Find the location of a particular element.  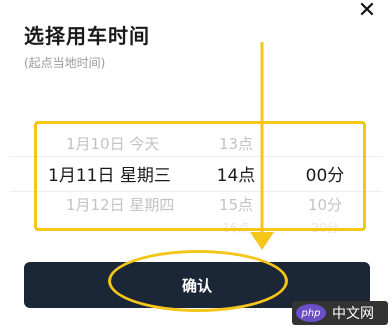

page-subtitle: (起点当地时间) is located at coordinates (65, 63).